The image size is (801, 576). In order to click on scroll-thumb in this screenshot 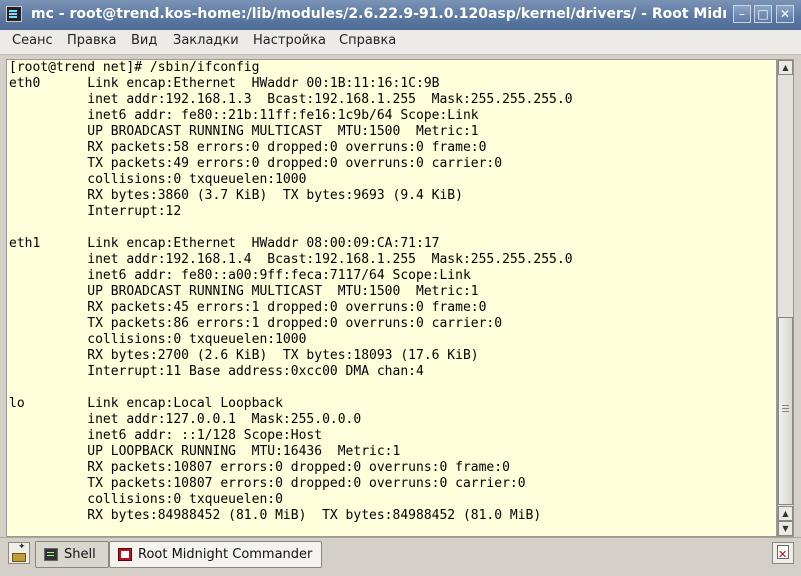, I will do `click(785, 411)`.